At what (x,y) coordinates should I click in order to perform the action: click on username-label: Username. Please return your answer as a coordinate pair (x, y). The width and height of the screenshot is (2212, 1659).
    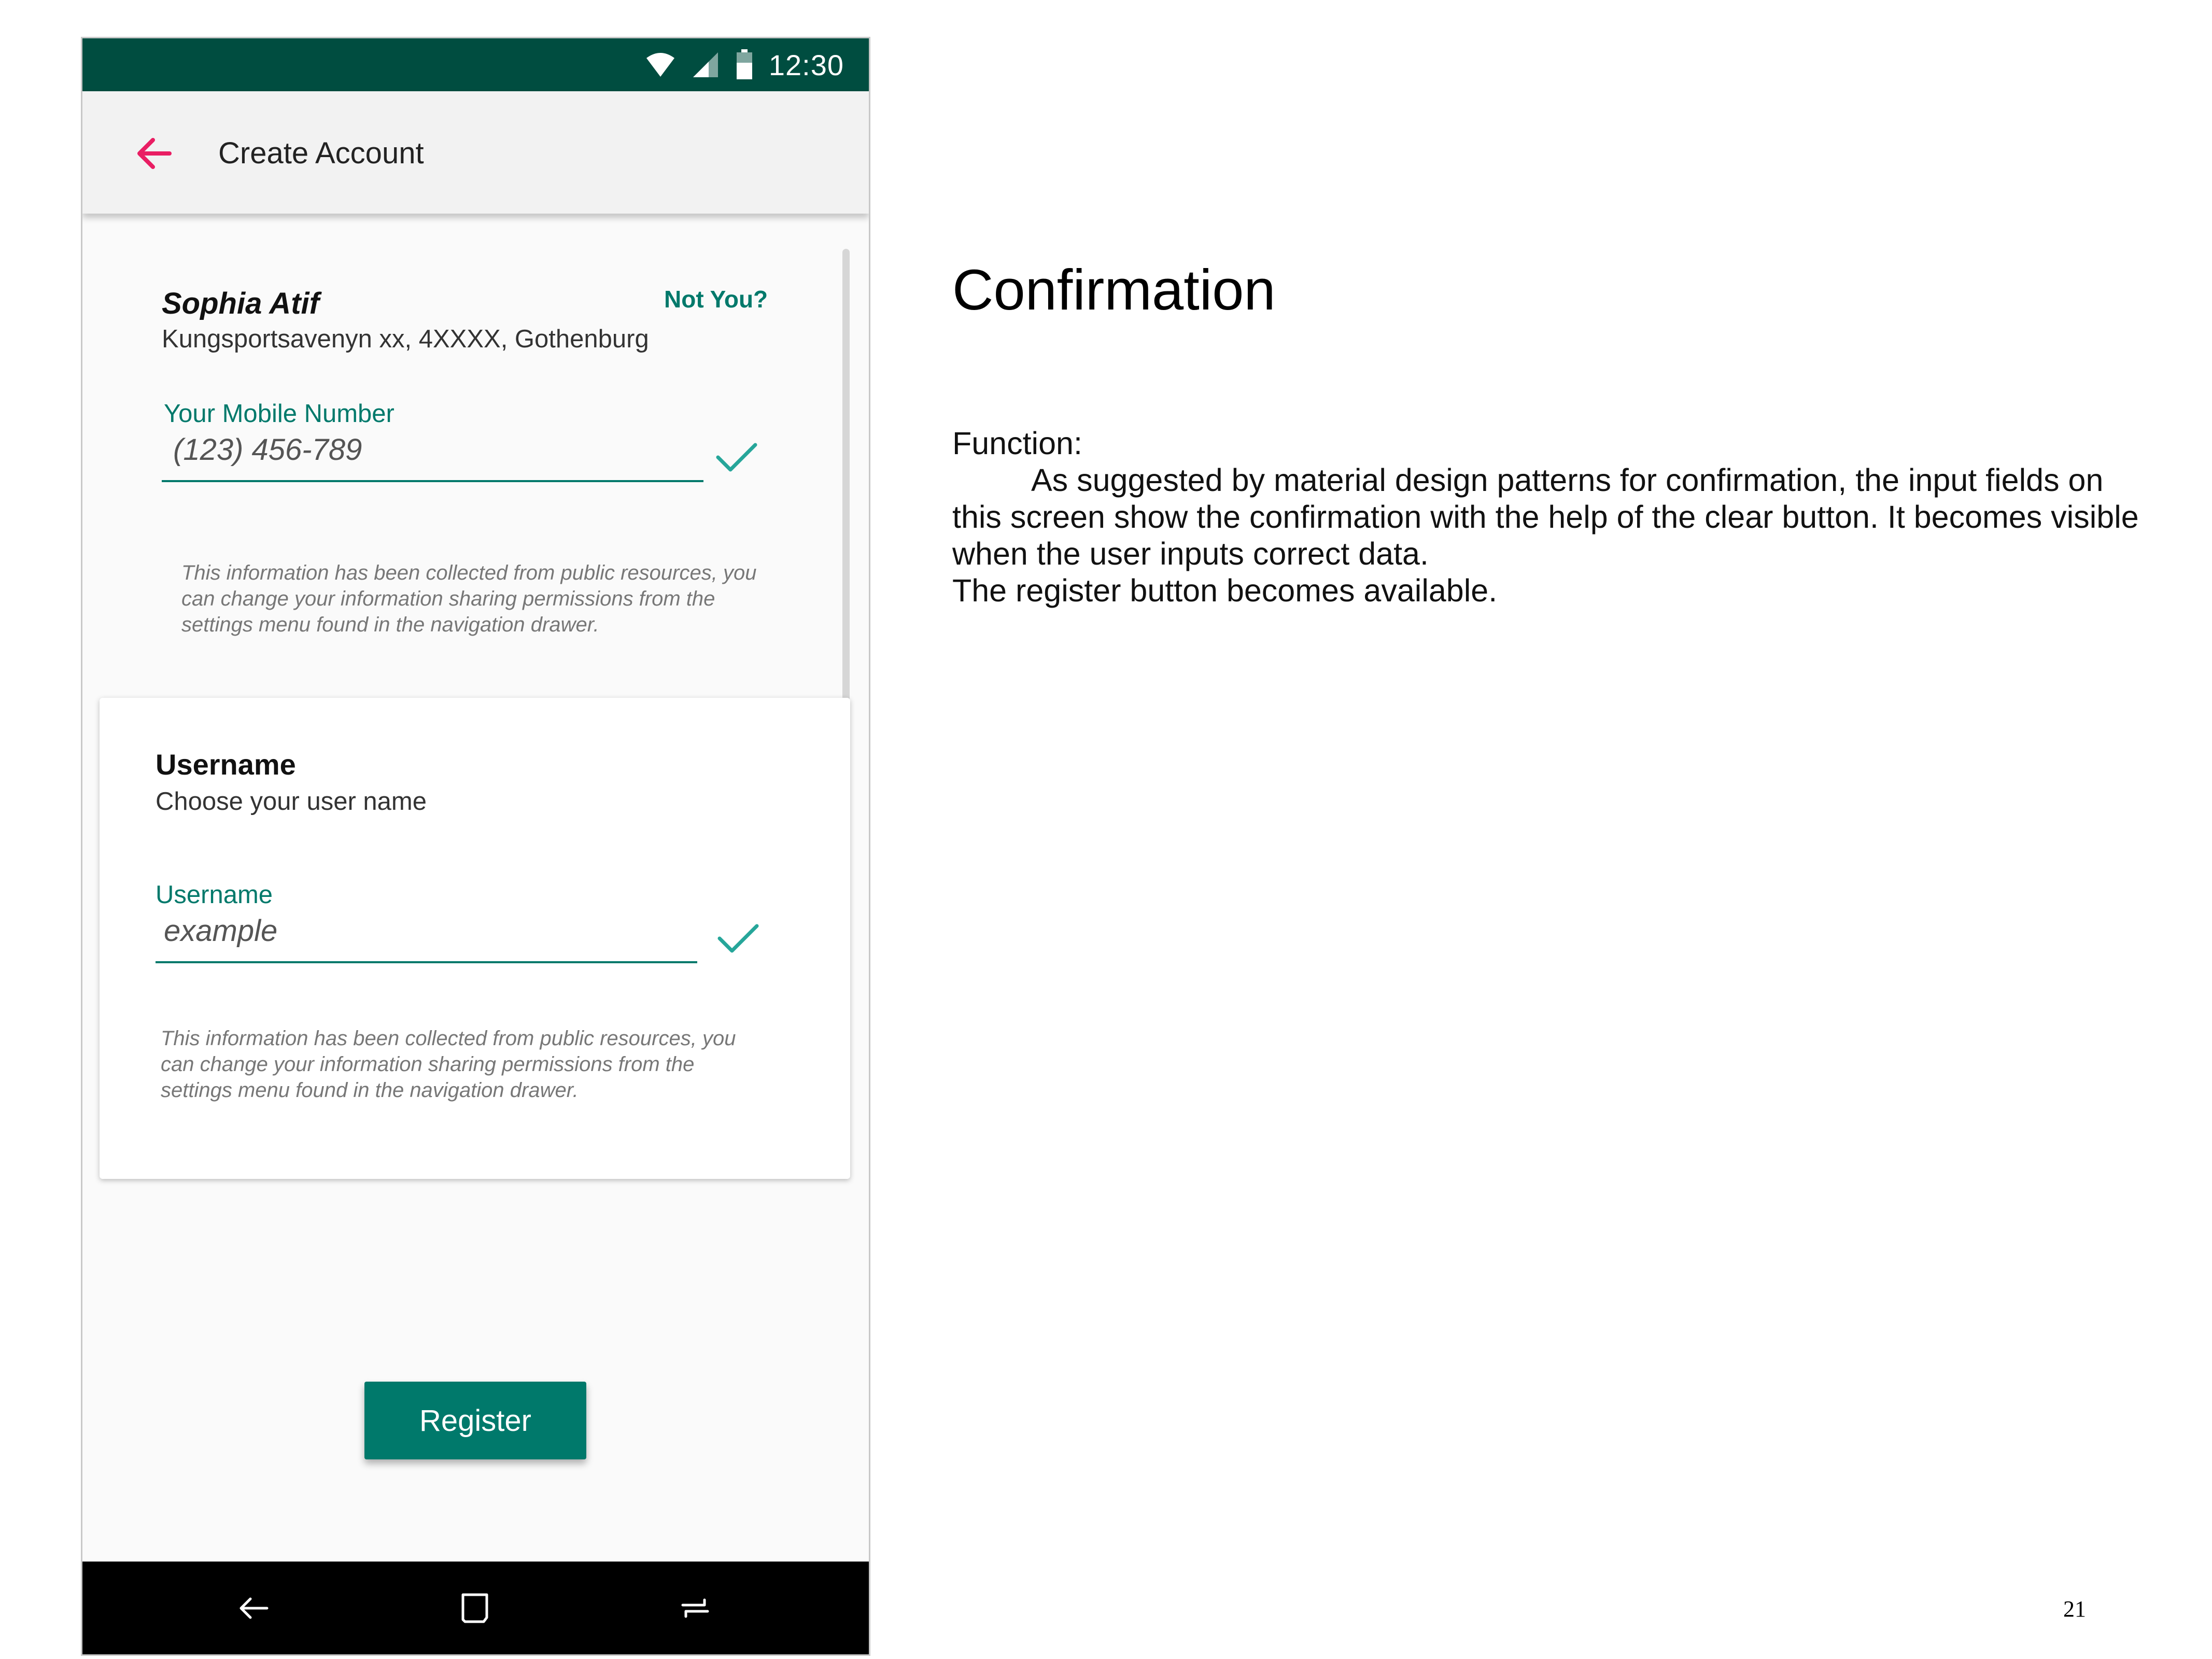
    Looking at the image, I should click on (214, 895).